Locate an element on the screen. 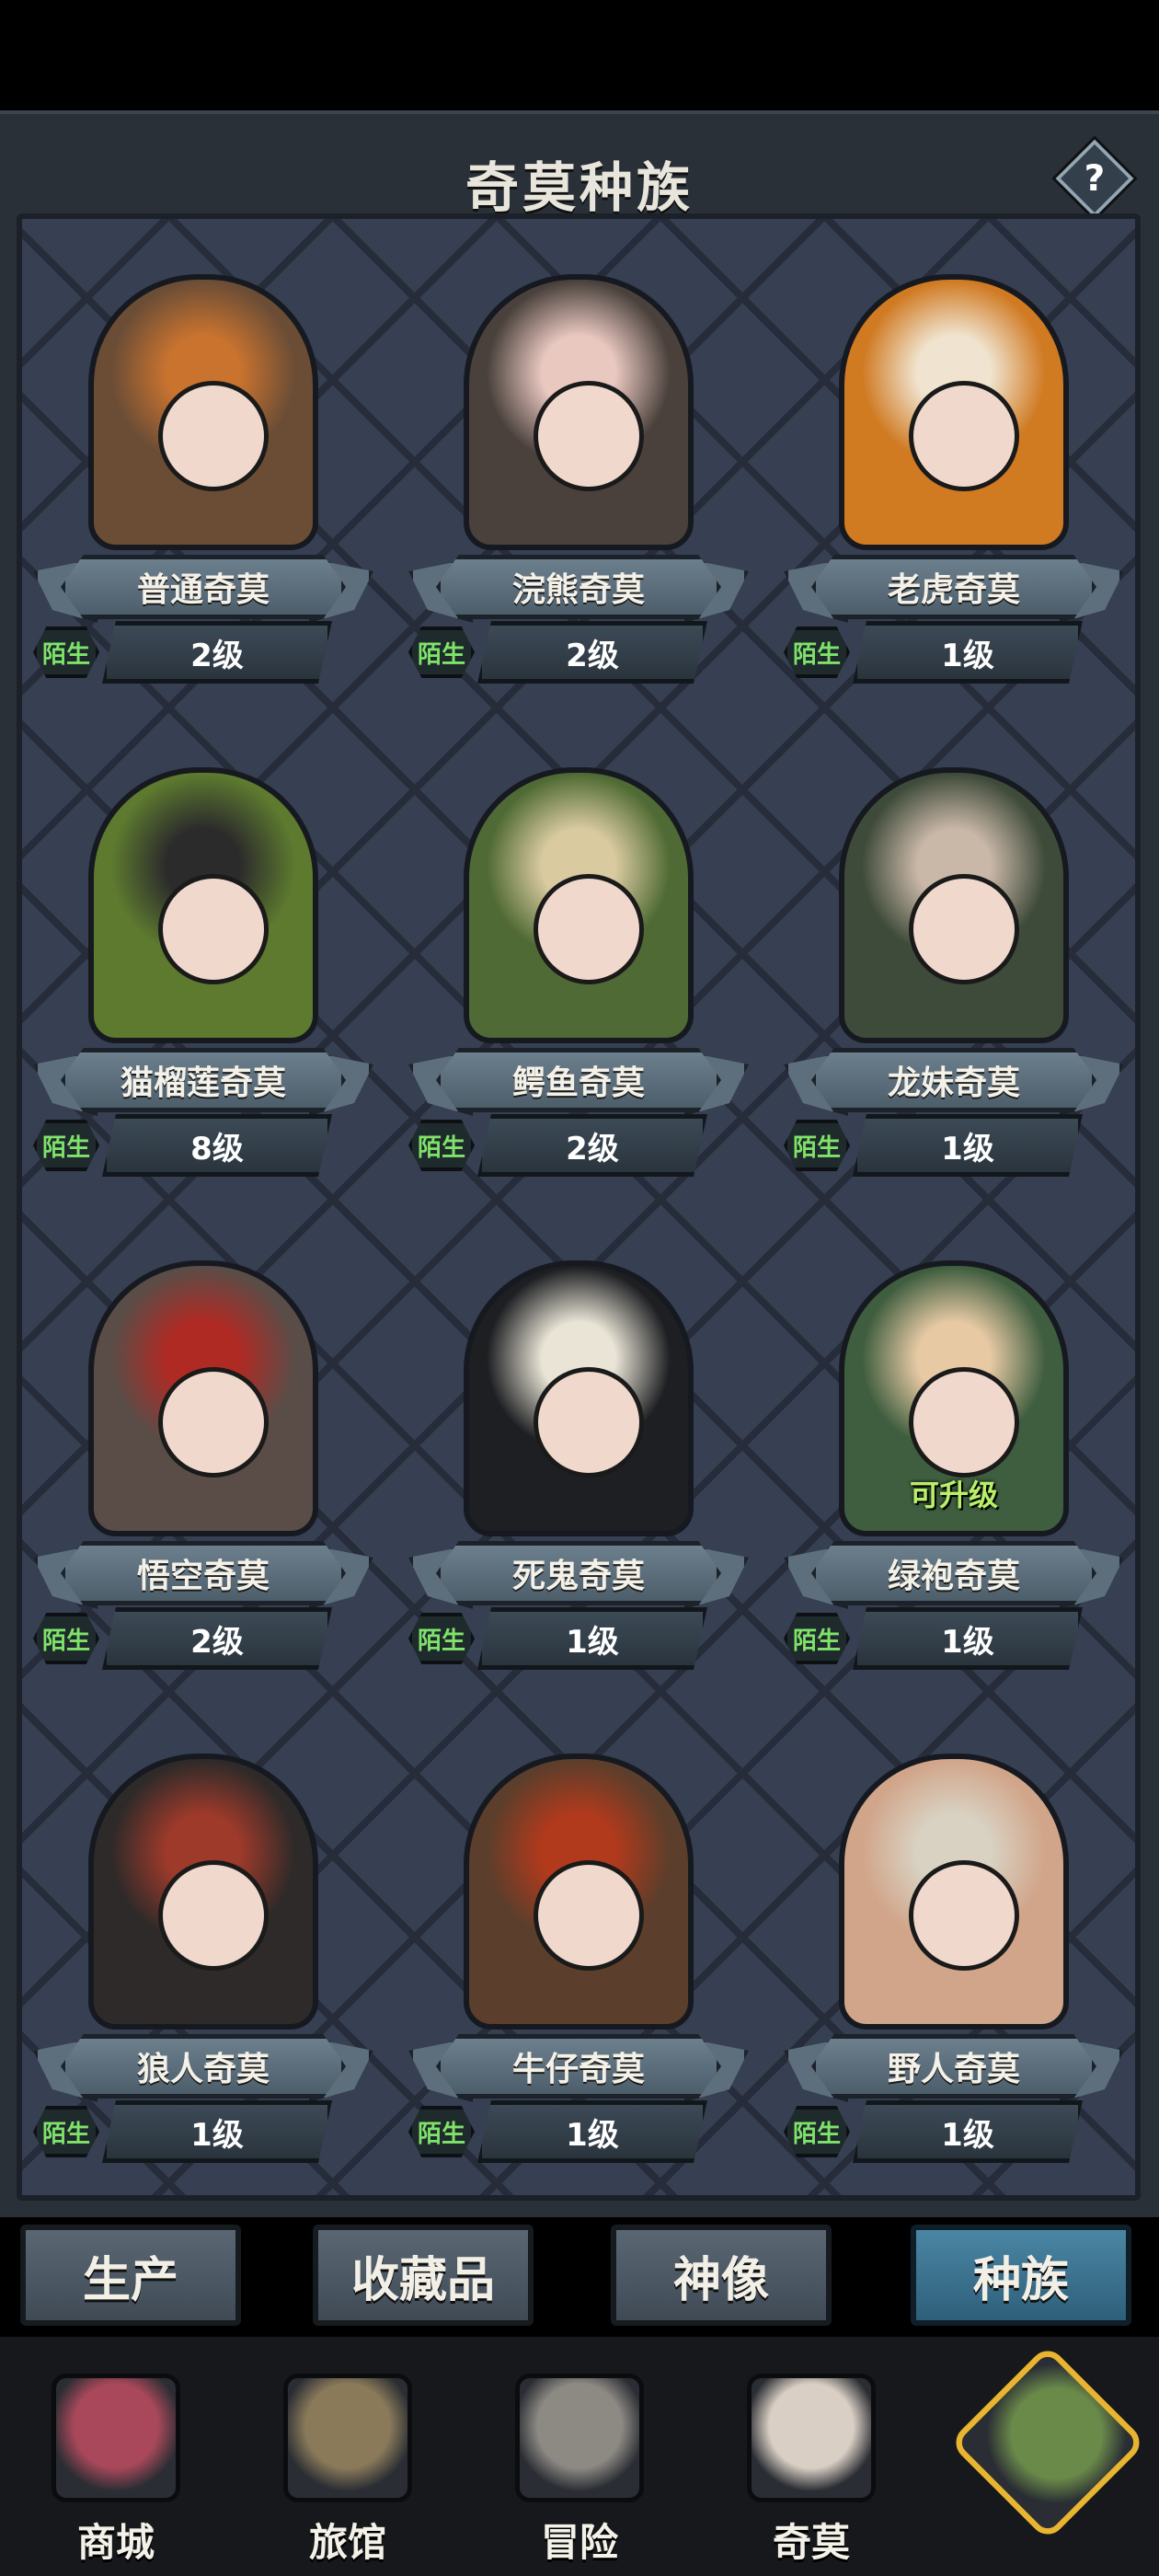  race-card: 普通奇莫 2级 陌生 is located at coordinates (203, 476).